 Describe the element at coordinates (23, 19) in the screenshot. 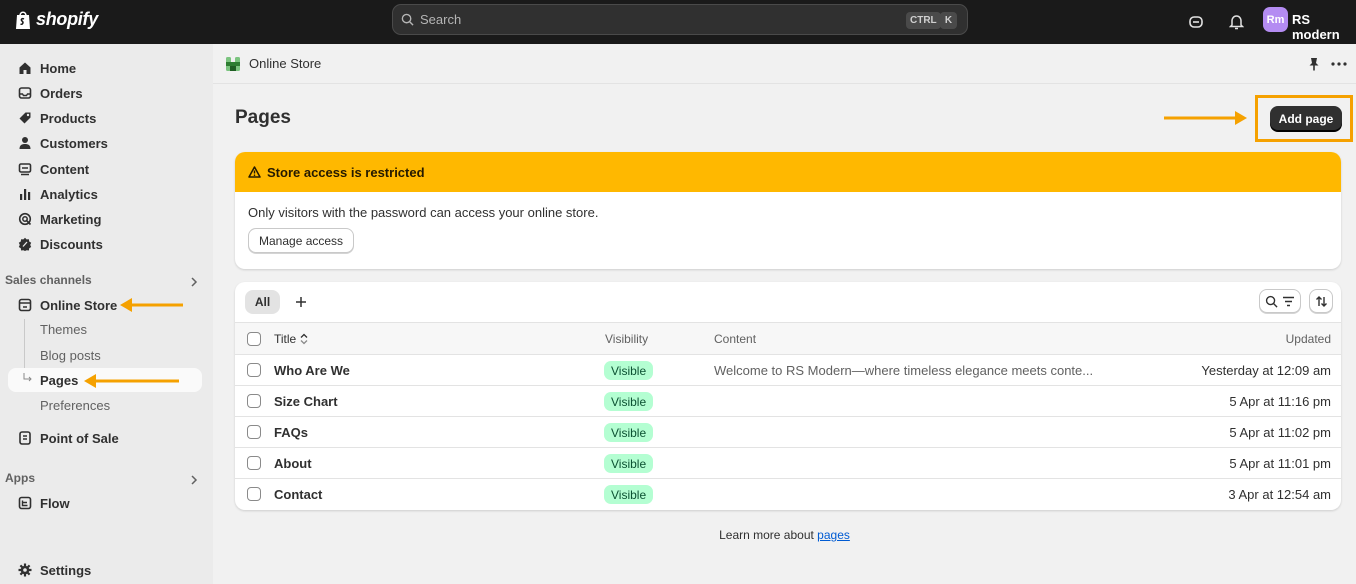

I see `shopify-bag-icon` at that location.